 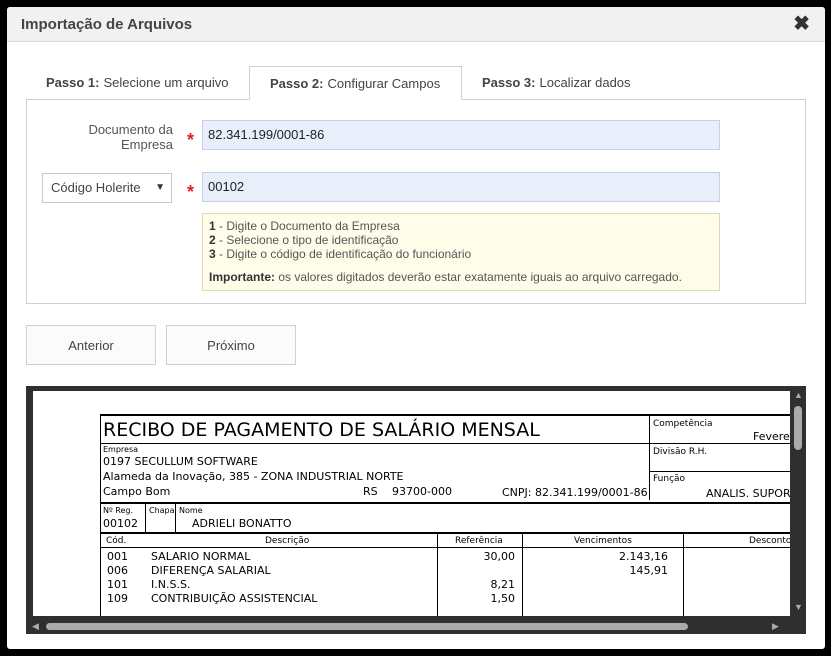 I want to click on nreg-value: 00102, so click(x=120, y=523).